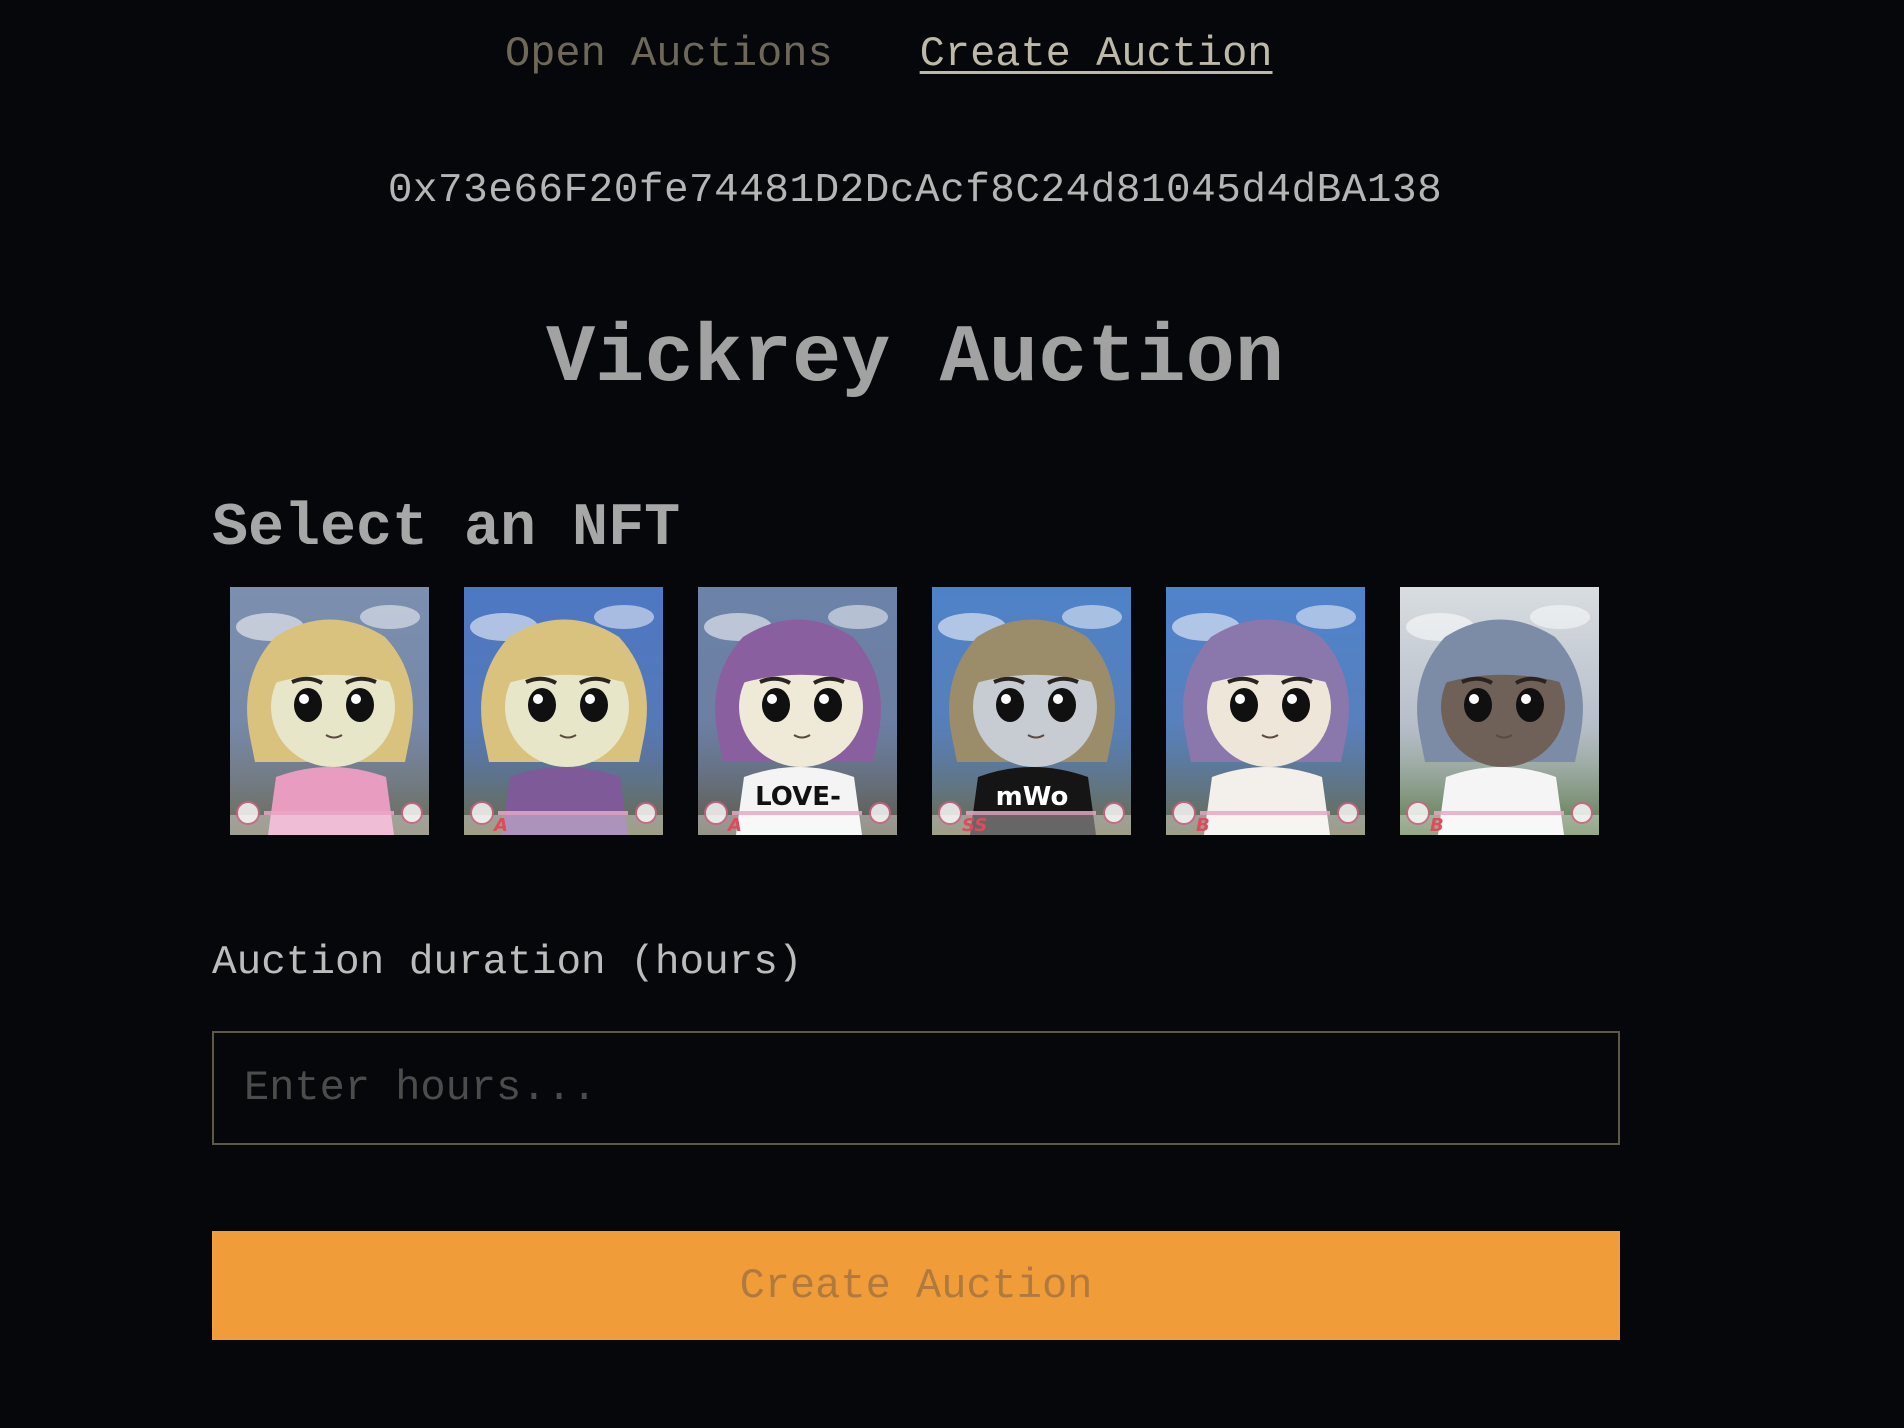 The width and height of the screenshot is (1904, 1428). I want to click on nft-card-5: B, so click(1265, 711).